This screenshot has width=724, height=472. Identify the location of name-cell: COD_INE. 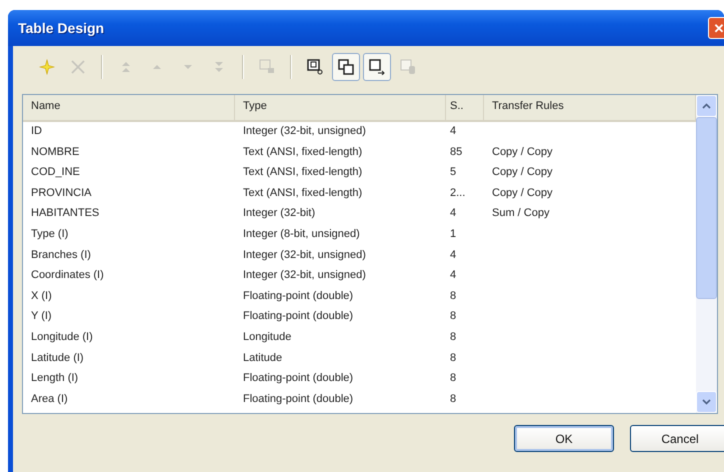
(55, 172).